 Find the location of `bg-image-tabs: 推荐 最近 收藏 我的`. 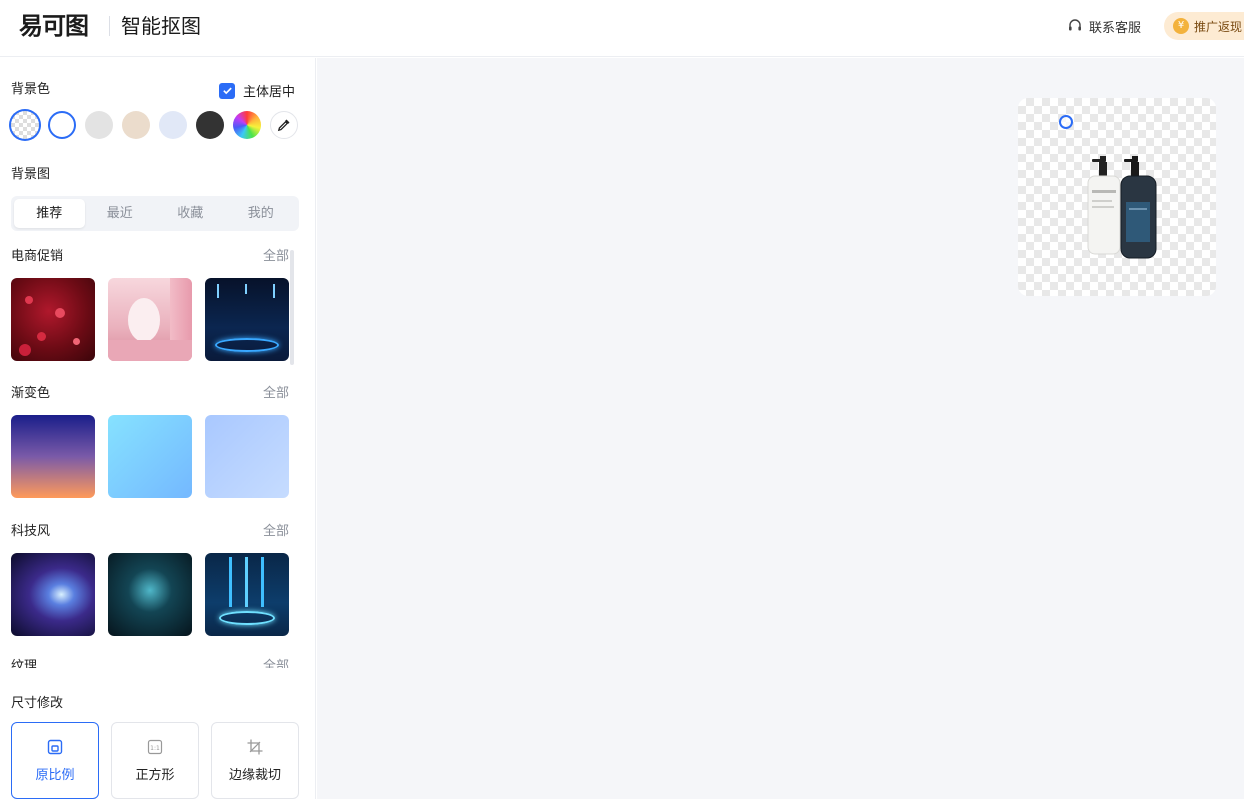

bg-image-tabs: 推荐 最近 收藏 我的 is located at coordinates (155, 213).